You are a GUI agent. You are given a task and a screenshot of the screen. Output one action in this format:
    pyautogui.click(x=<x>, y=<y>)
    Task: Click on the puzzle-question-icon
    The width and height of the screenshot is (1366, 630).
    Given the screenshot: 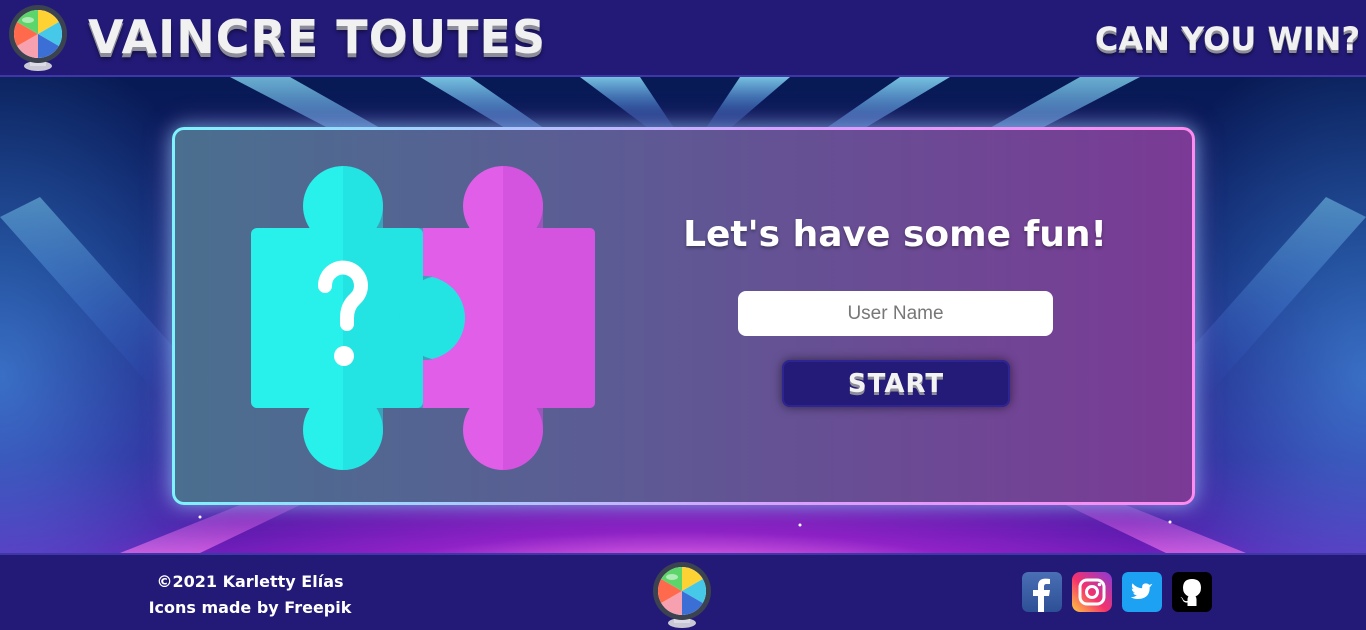 What is the action you would take?
    pyautogui.click(x=423, y=318)
    